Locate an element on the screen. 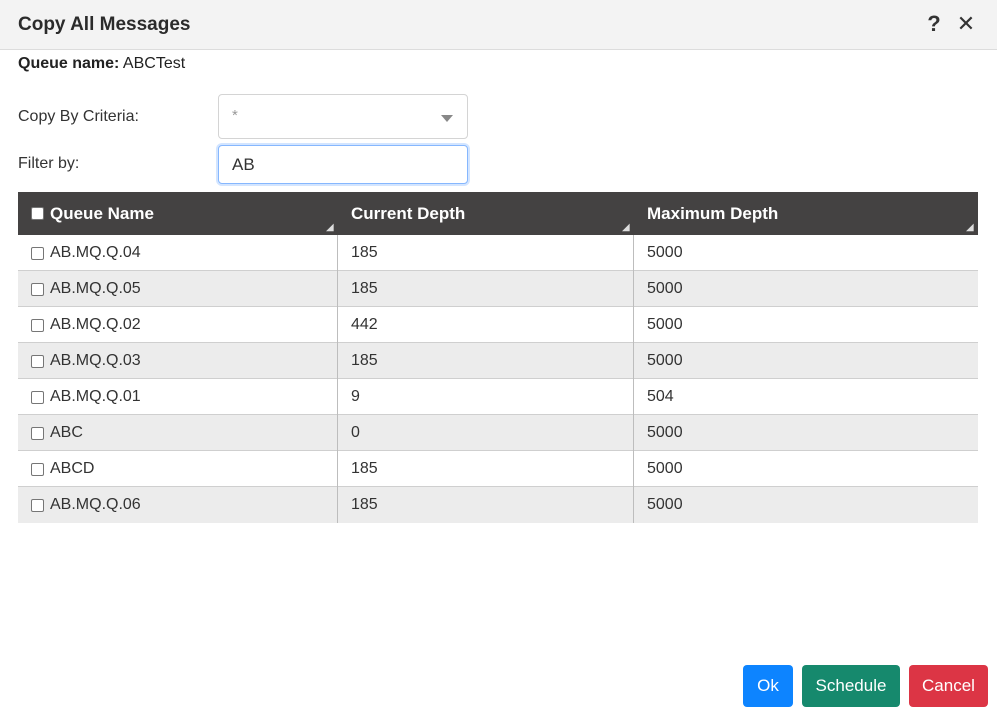 This screenshot has height=715, width=997. dialog-header: Copy All Messages ? ✕ is located at coordinates (498, 25).